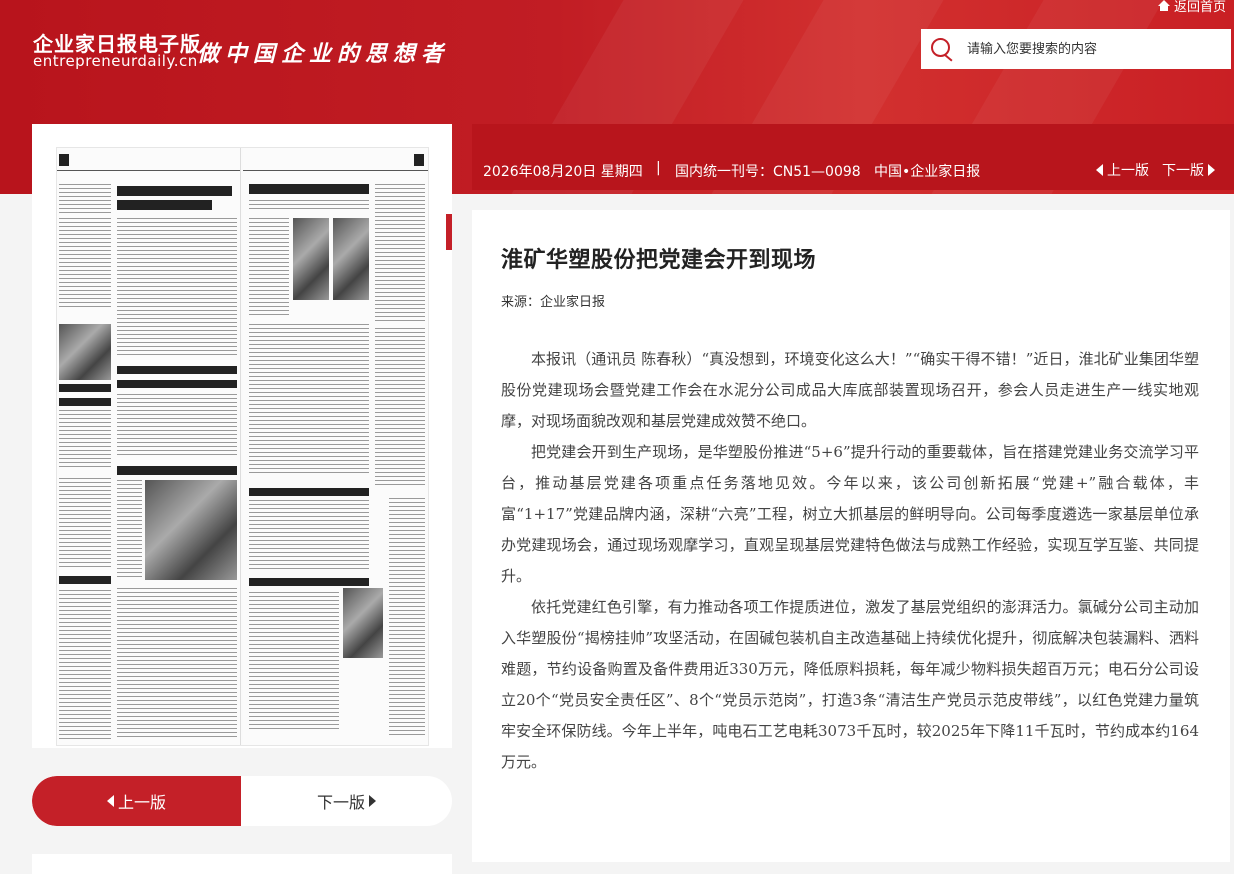 This screenshot has height=874, width=1234. Describe the element at coordinates (768, 172) in the screenshot. I see `issue-serial-number: 国内统一刊号：CN51—0098` at that location.